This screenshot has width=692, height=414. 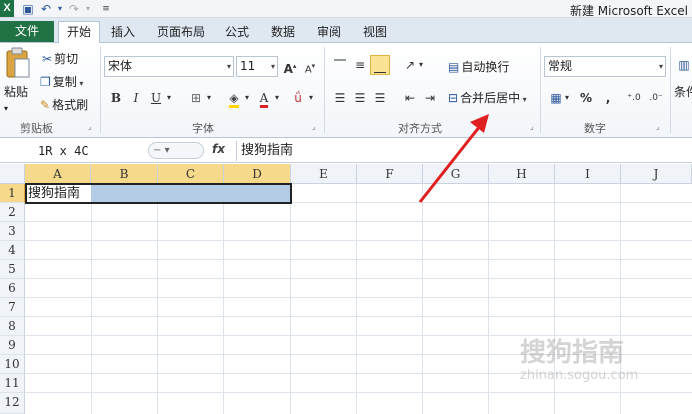 I want to click on watermark-logo: 搜狗指南, so click(x=572, y=353).